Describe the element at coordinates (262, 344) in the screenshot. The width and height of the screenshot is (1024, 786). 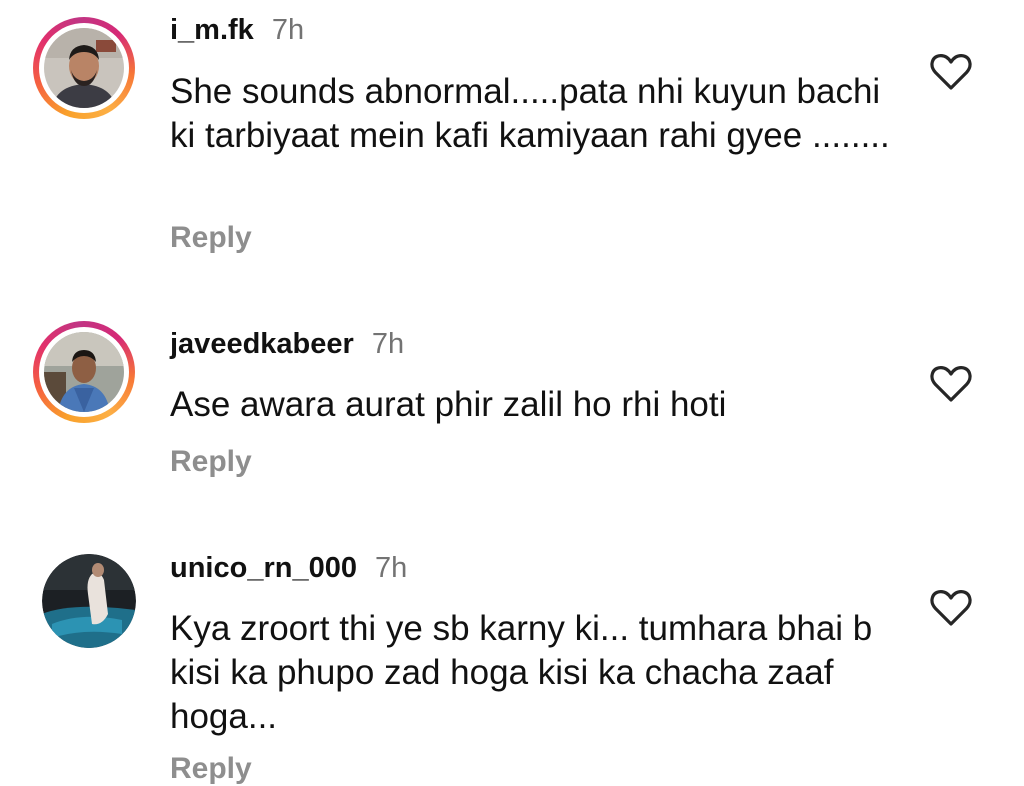
I see `username-text: javeedkabeer` at that location.